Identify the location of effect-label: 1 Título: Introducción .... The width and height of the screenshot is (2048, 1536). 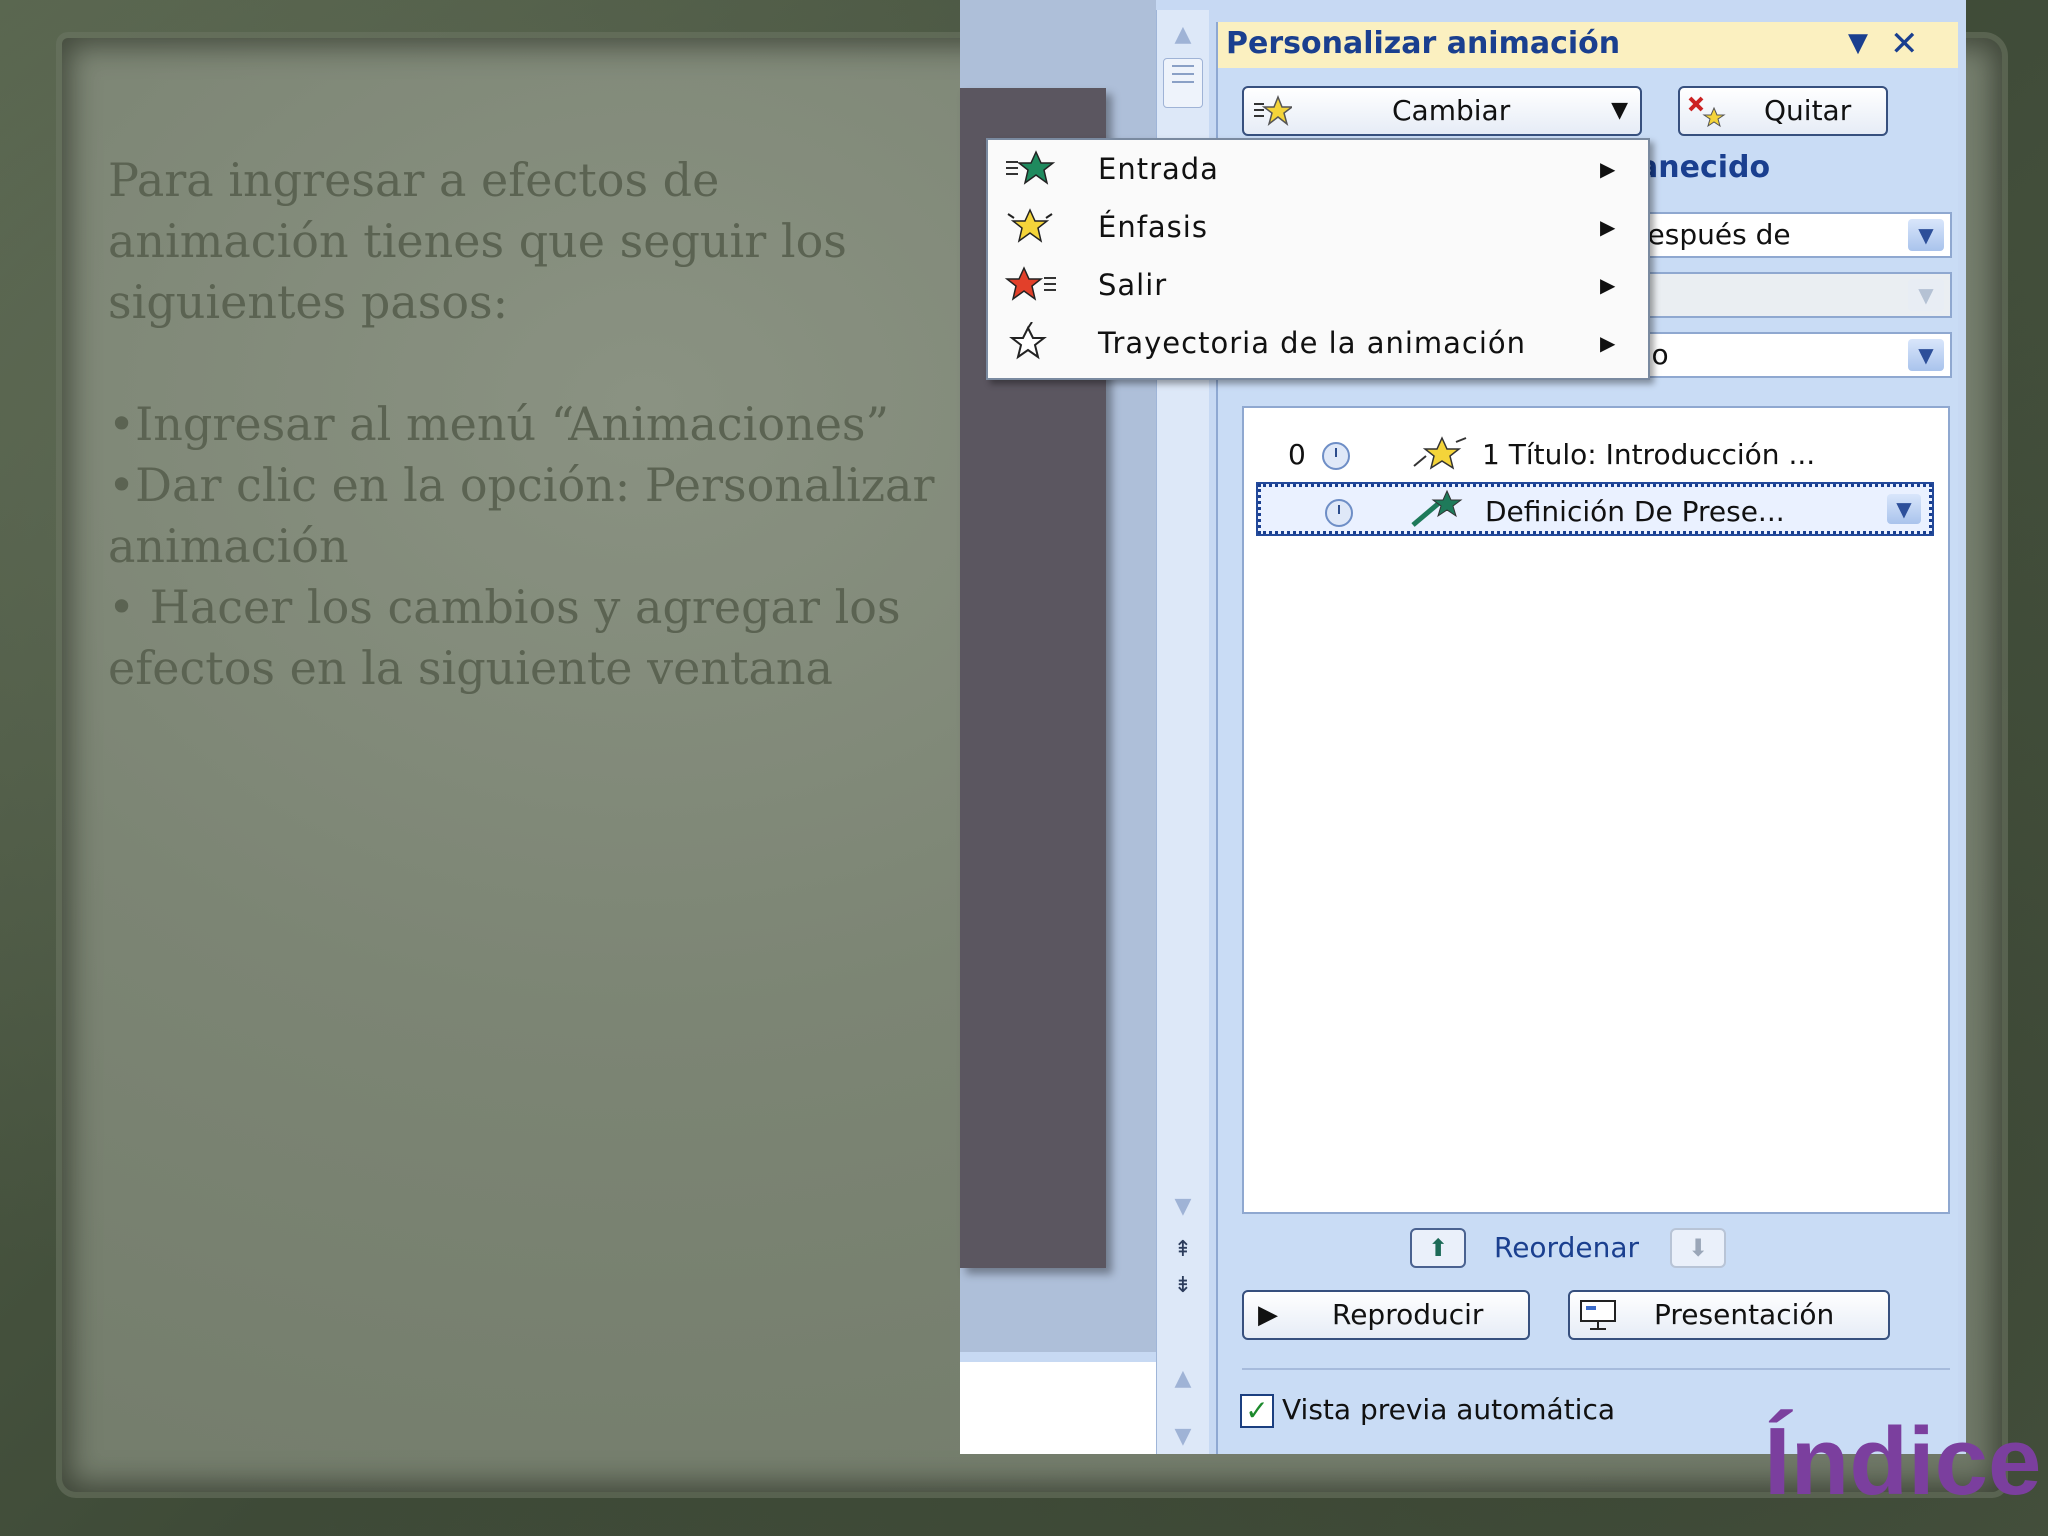
(1649, 454).